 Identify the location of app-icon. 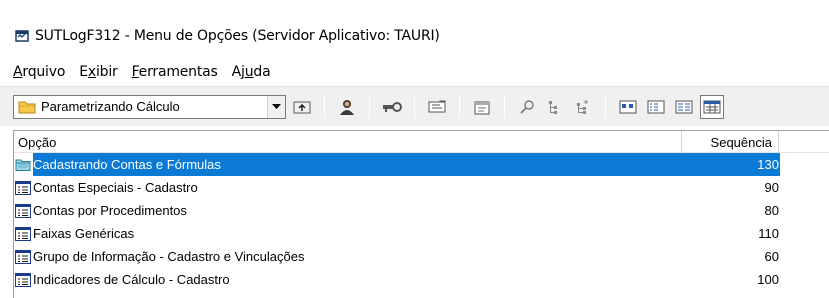
(22, 36).